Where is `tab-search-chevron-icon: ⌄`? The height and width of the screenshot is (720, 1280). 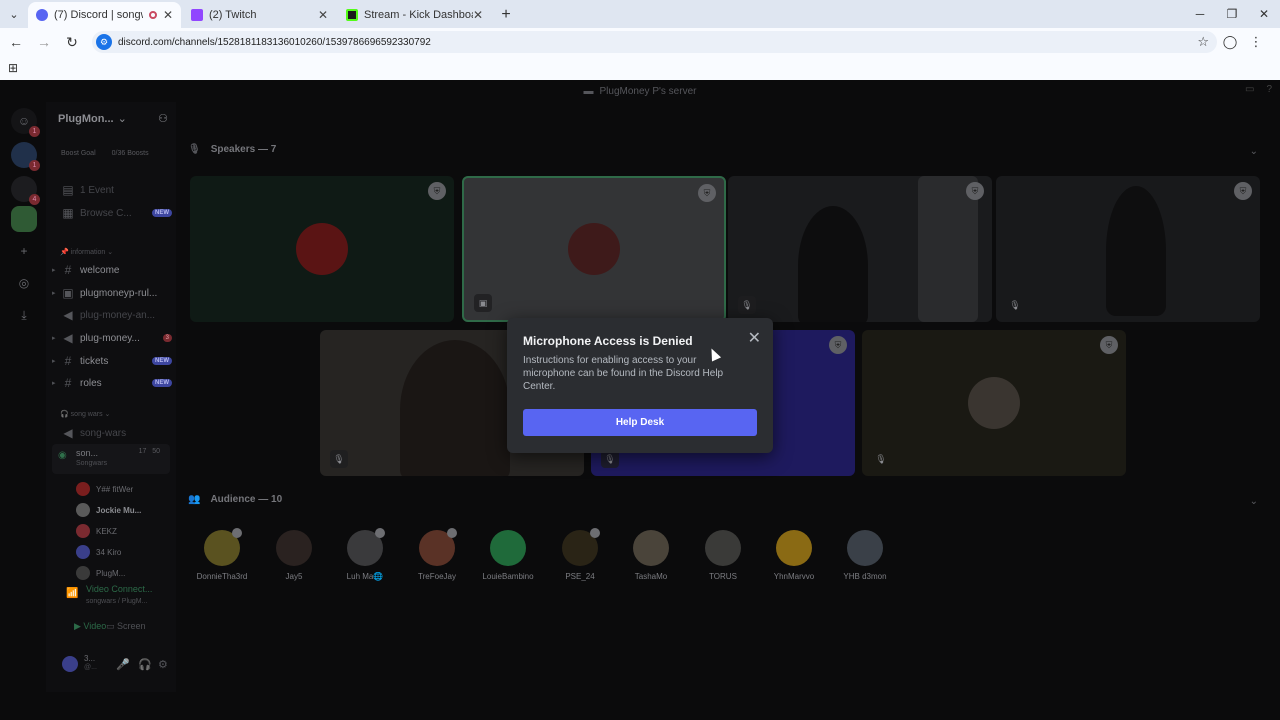 tab-search-chevron-icon: ⌄ is located at coordinates (14, 14).